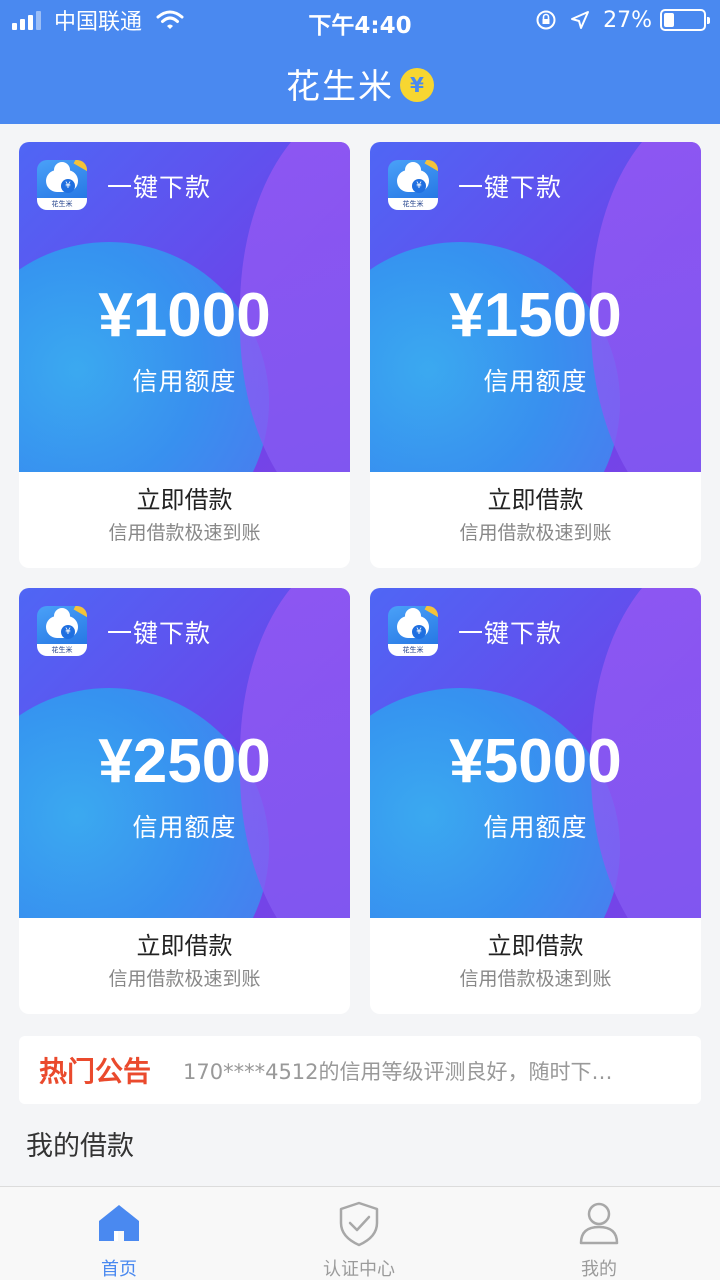 The height and width of the screenshot is (1280, 720). I want to click on credit-amount: ¥1000, so click(184, 315).